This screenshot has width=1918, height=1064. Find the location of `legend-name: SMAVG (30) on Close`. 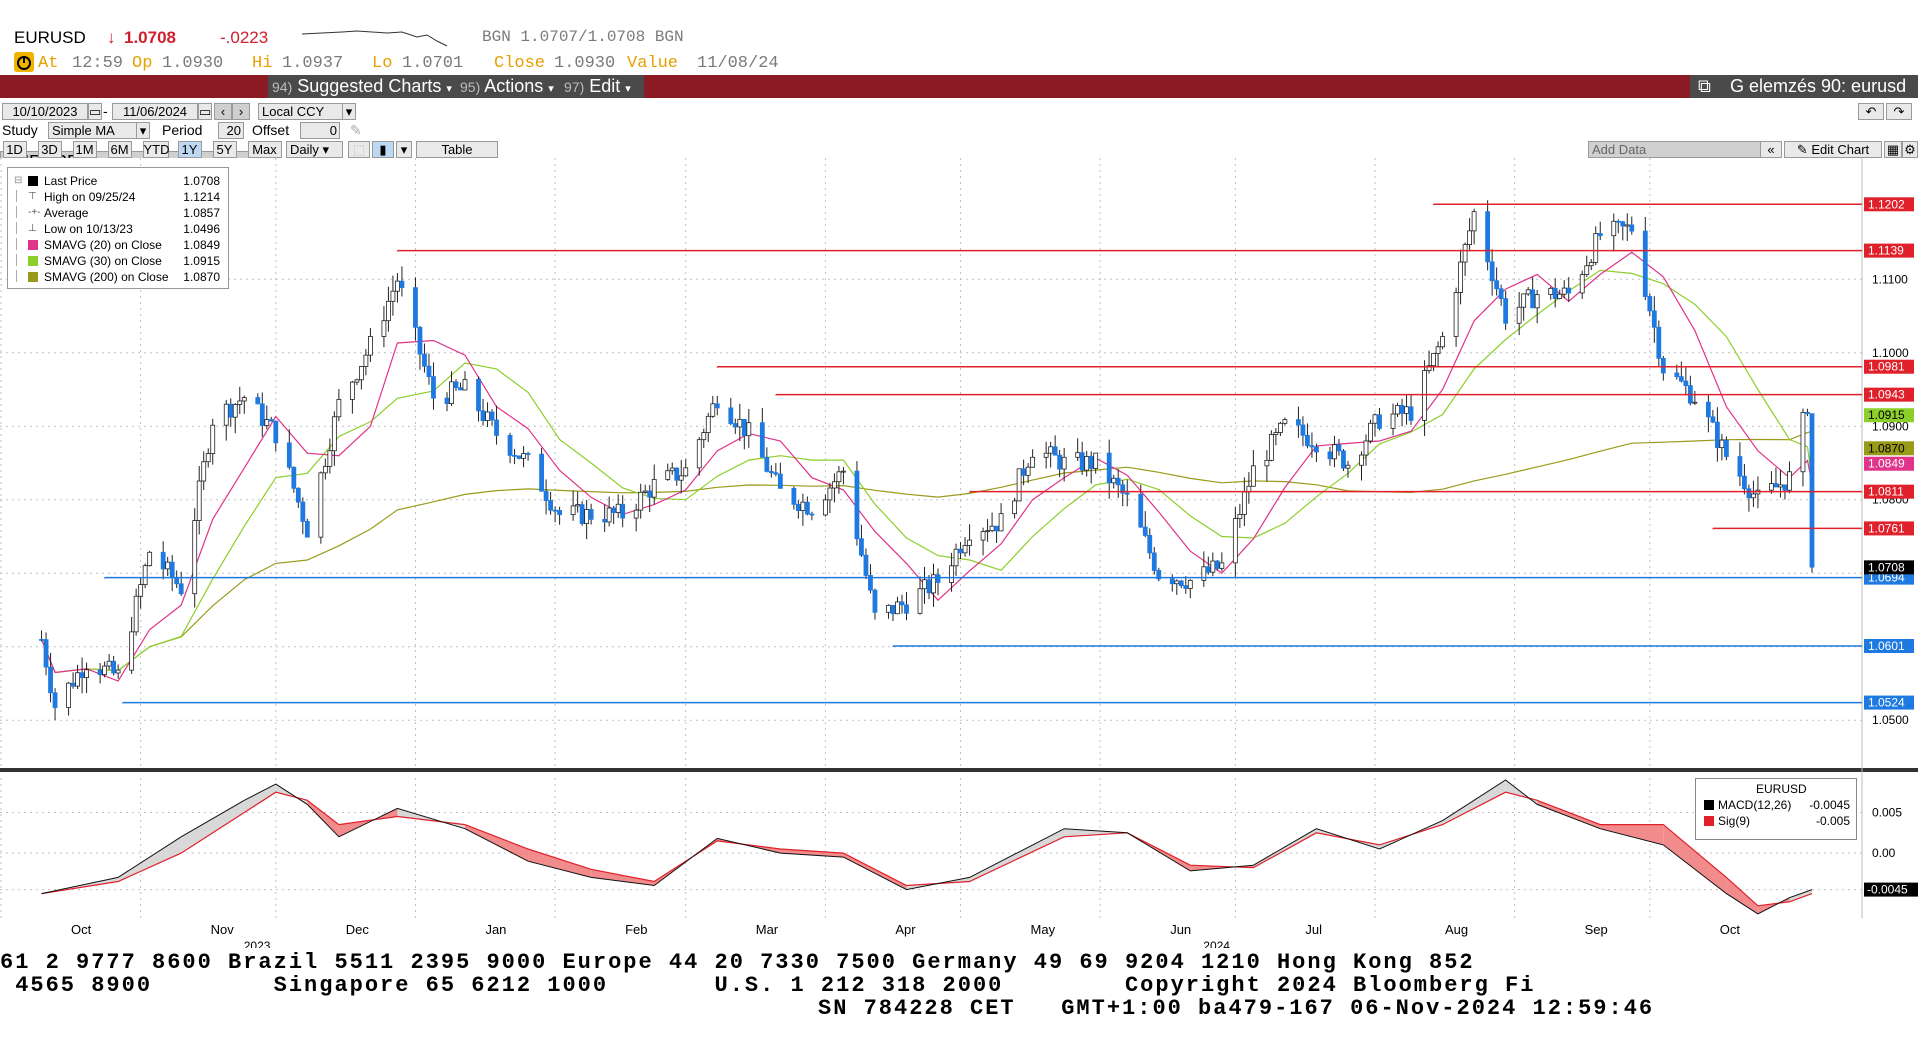

legend-name: SMAVG (30) on Close is located at coordinates (103, 261).